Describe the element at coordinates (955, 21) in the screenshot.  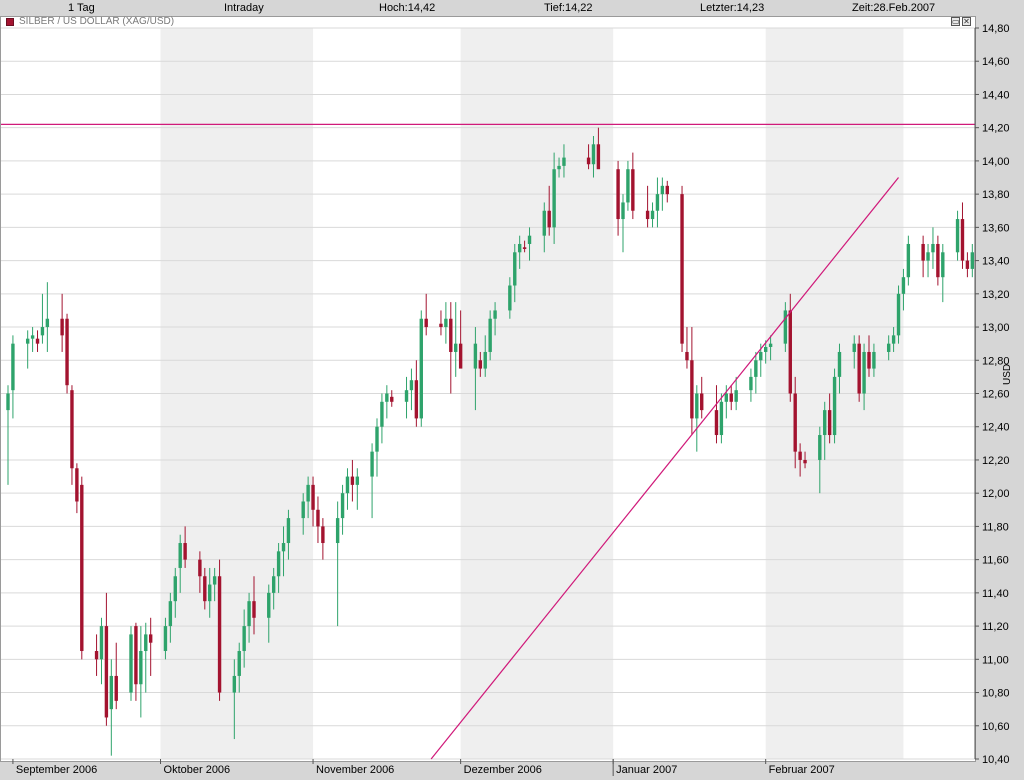
I see `minimize-icon: ▭` at that location.